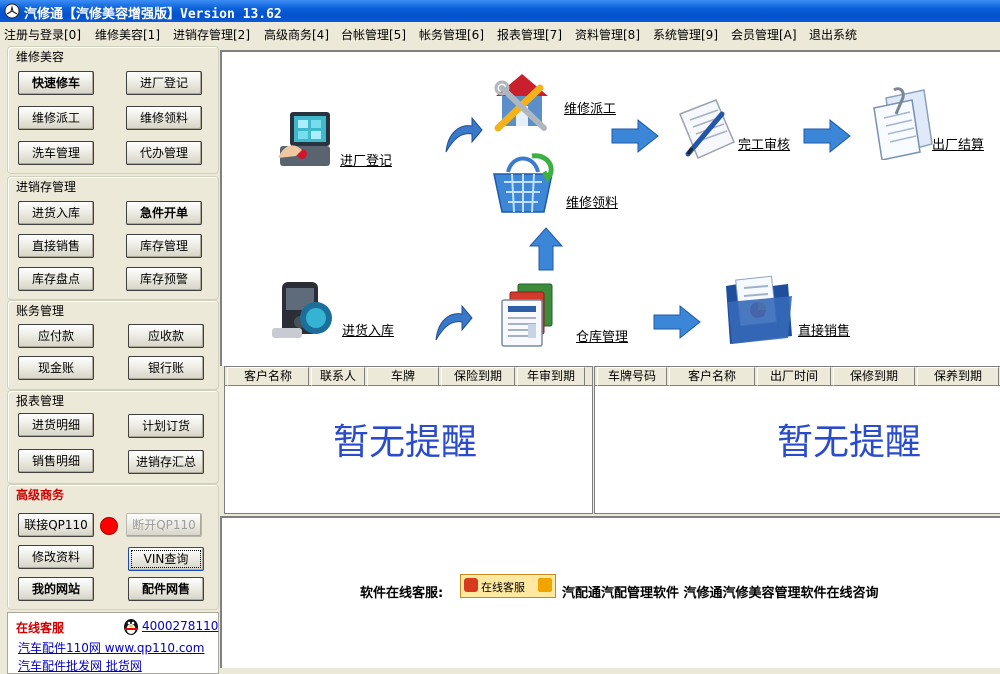  Describe the element at coordinates (164, 118) in the screenshot. I see `pick-parts-button: 维修领料` at that location.